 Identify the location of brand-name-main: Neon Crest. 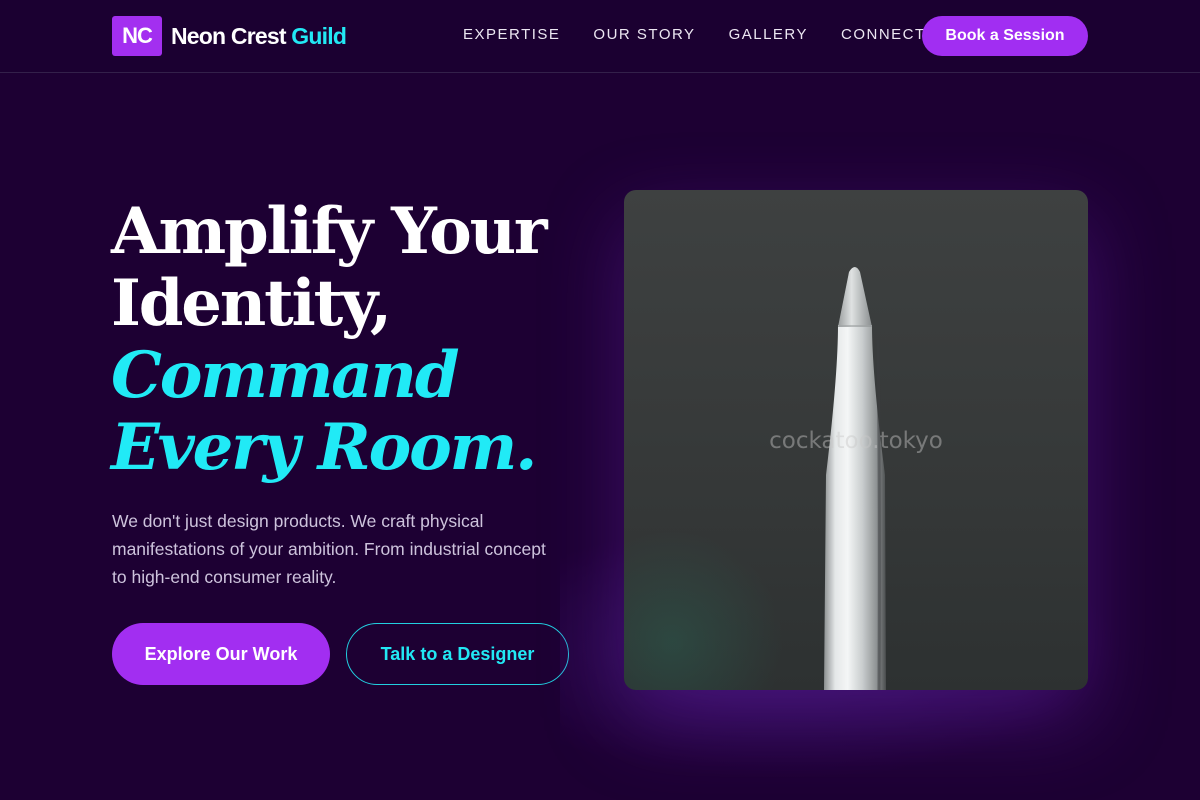
(229, 35).